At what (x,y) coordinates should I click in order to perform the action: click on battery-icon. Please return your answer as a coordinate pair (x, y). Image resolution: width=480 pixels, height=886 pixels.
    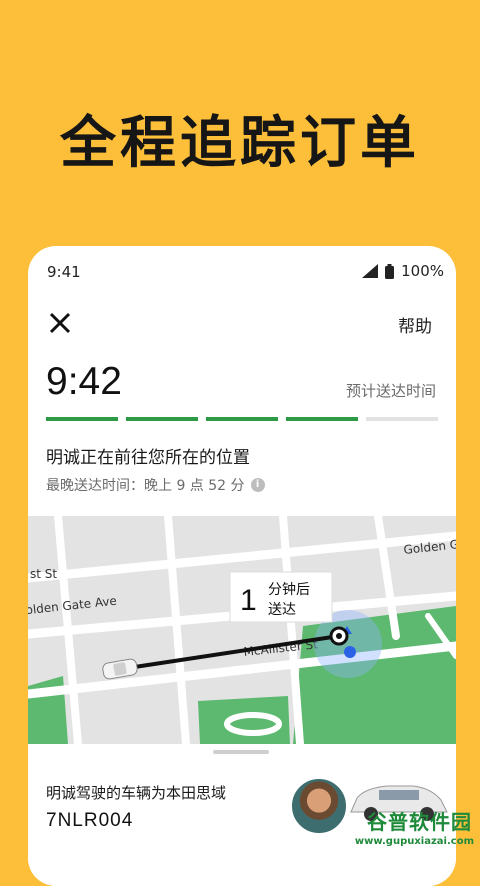
    Looking at the image, I should click on (390, 271).